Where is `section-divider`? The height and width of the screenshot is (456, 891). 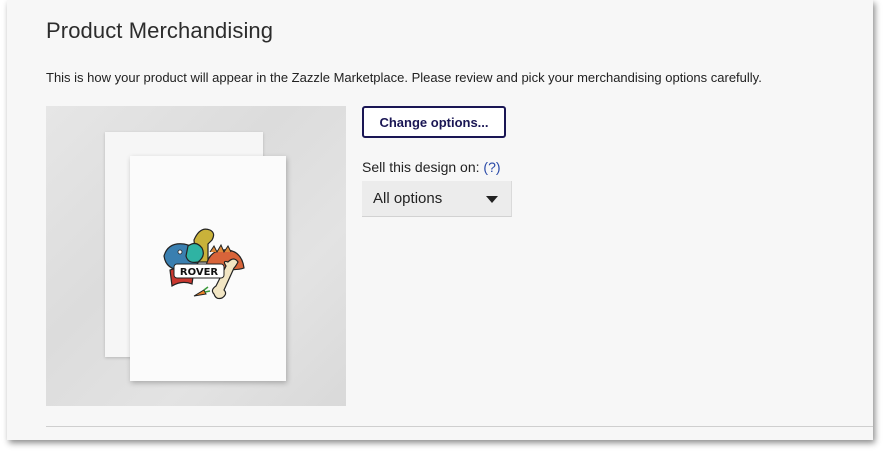
section-divider is located at coordinates (459, 426).